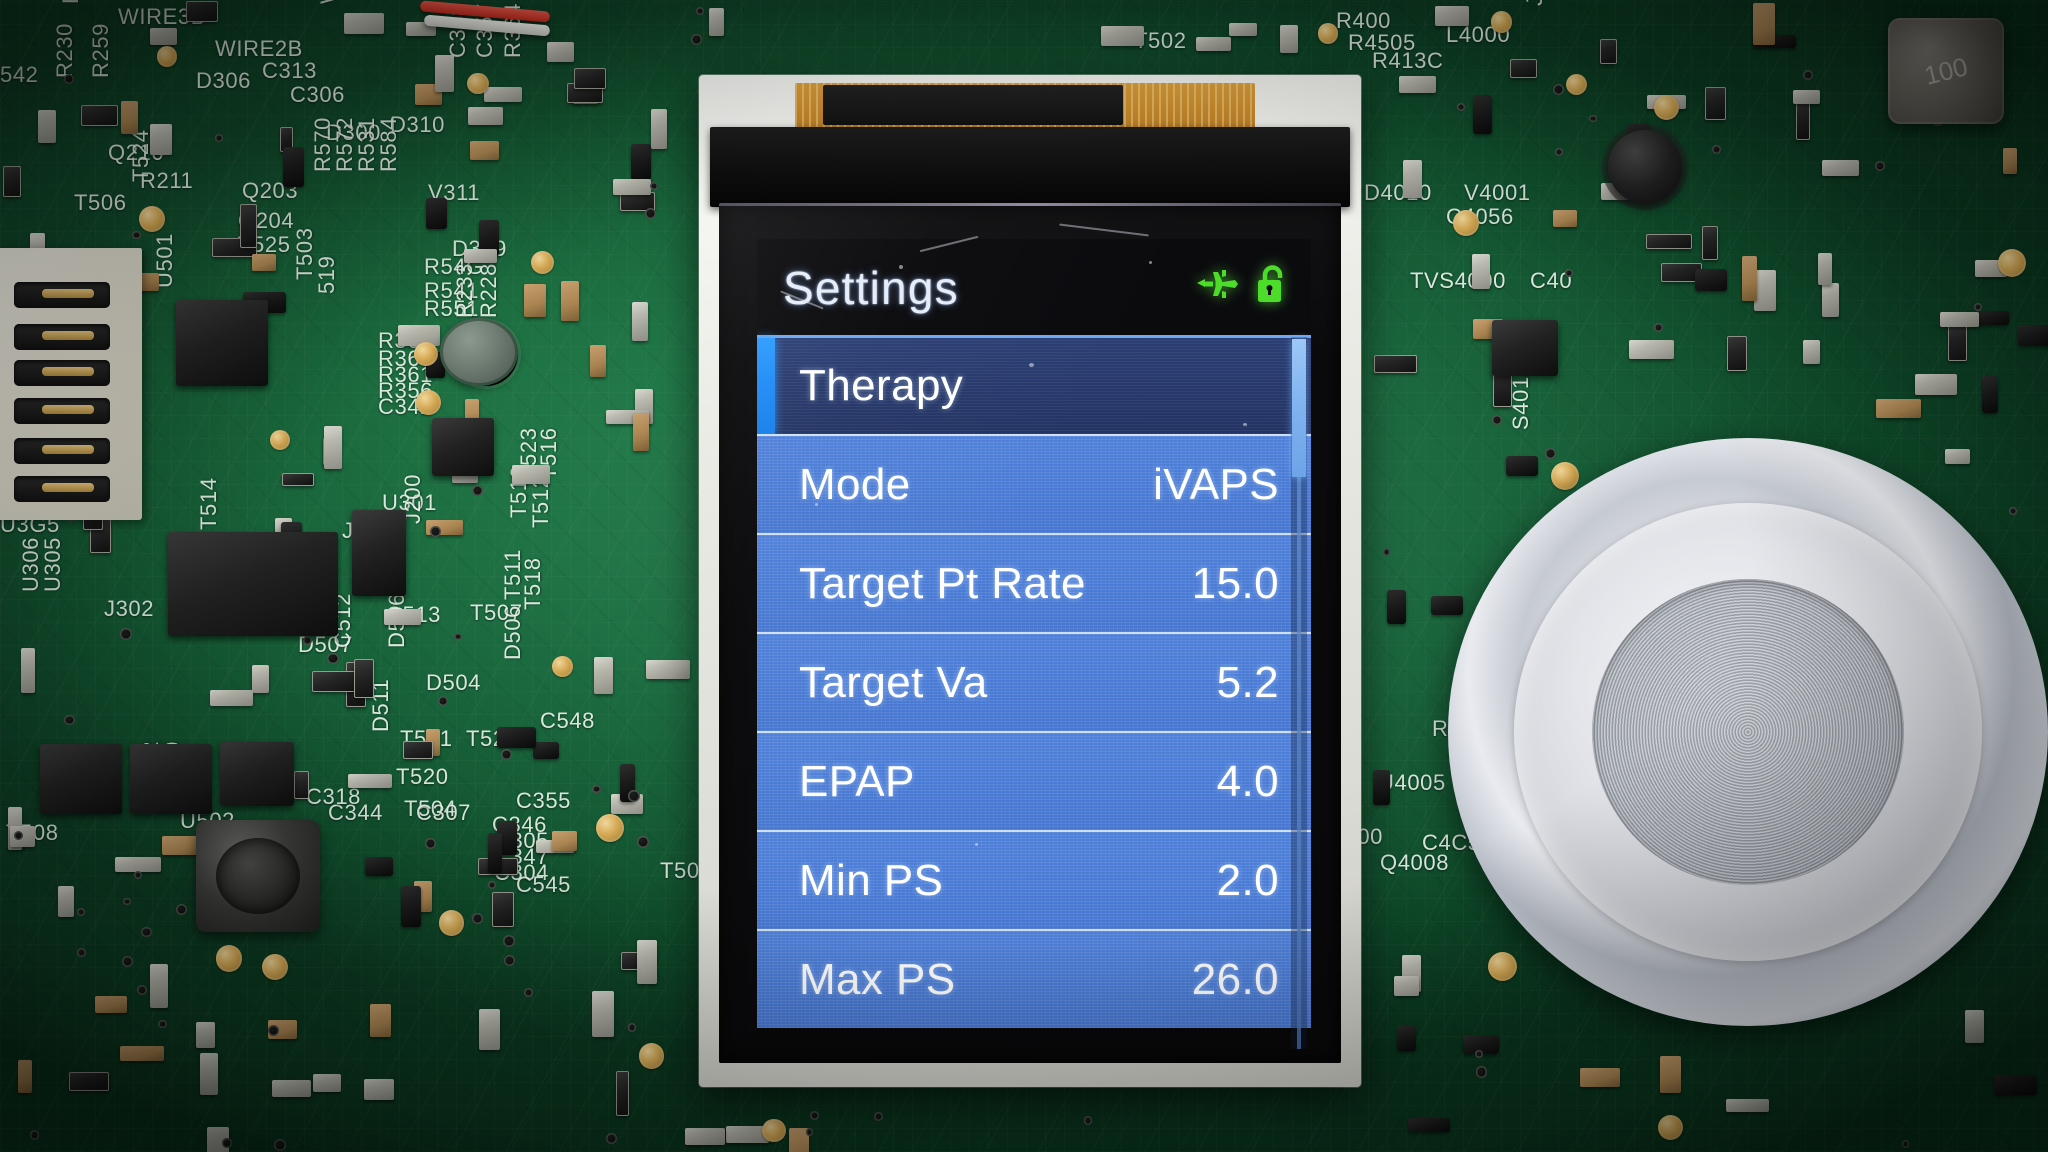  I want to click on lcd-black-tape, so click(1030, 167).